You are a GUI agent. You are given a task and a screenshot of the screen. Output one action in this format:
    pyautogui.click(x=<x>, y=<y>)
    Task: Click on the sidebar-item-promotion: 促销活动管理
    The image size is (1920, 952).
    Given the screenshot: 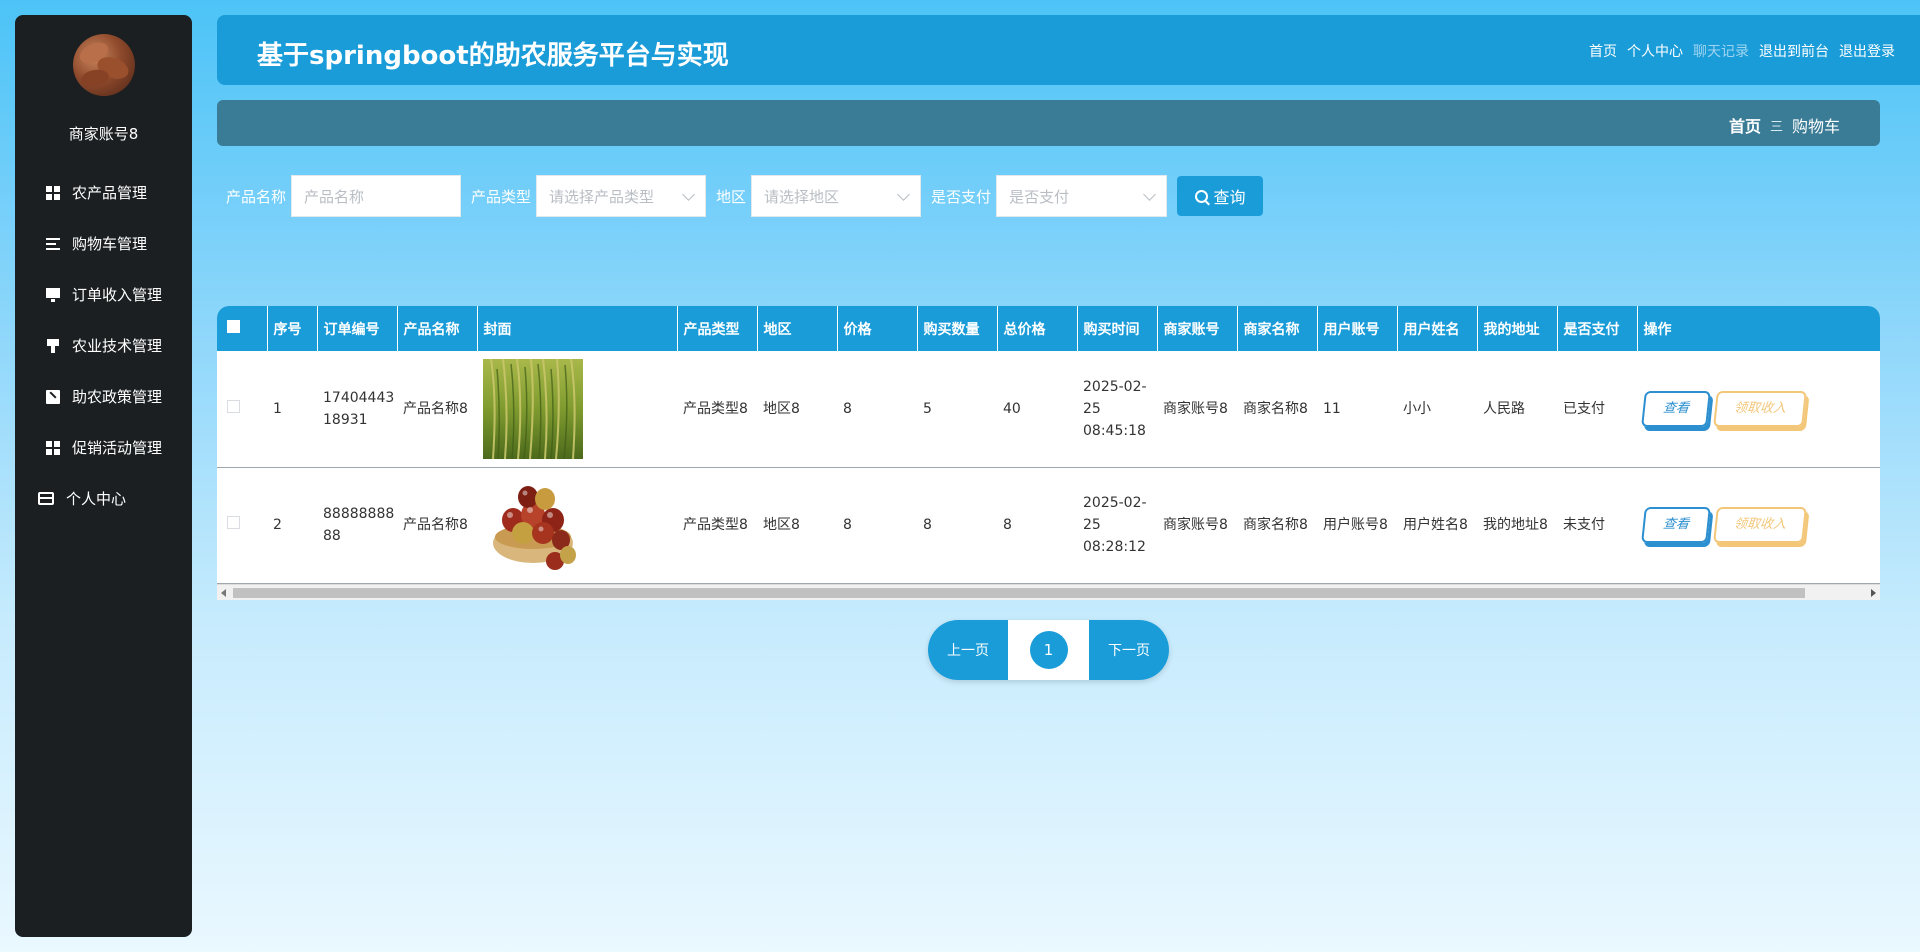 What is the action you would take?
    pyautogui.click(x=103, y=447)
    